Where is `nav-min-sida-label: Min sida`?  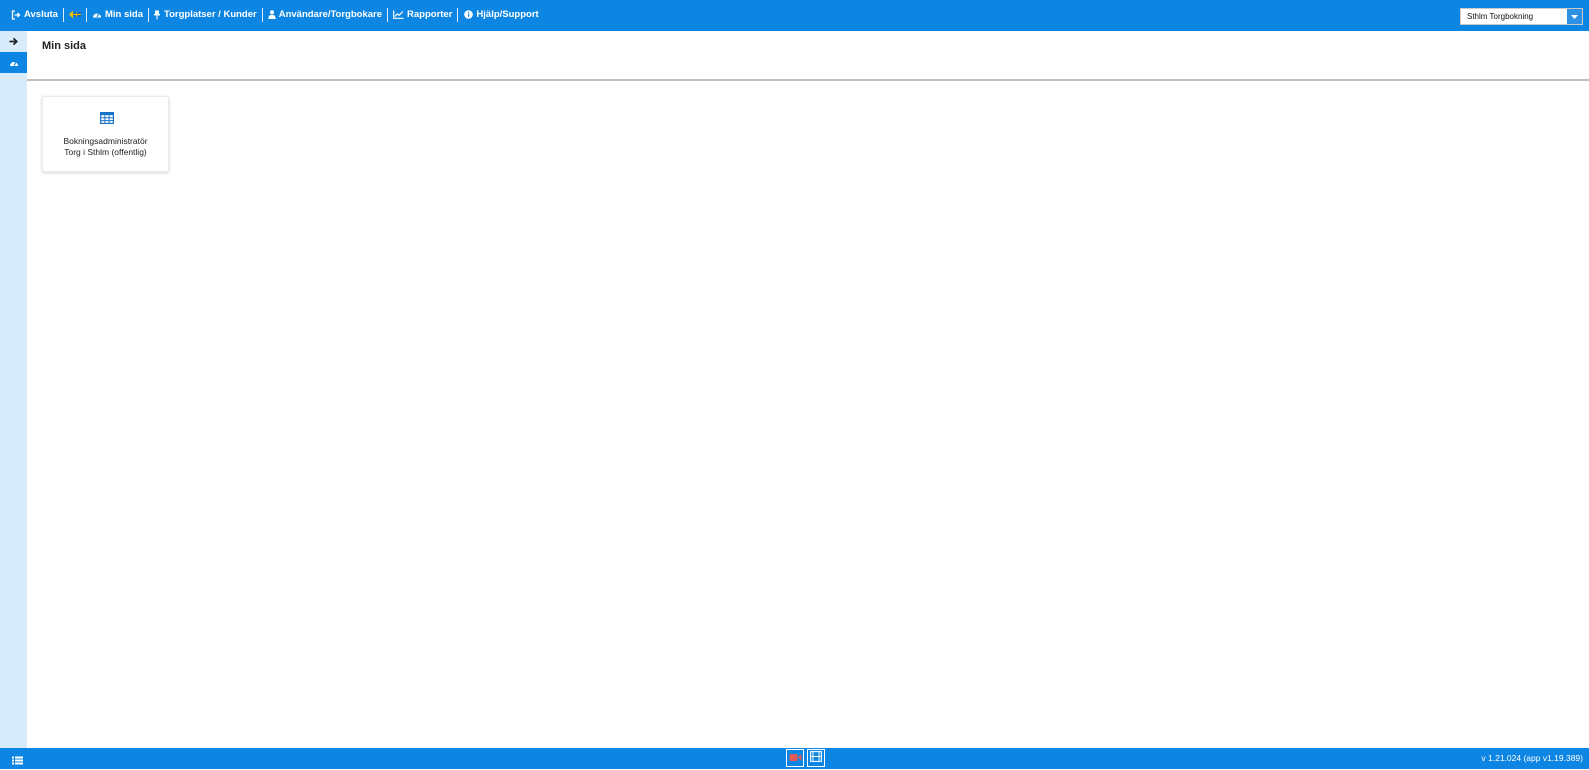 nav-min-sida-label: Min sida is located at coordinates (123, 14).